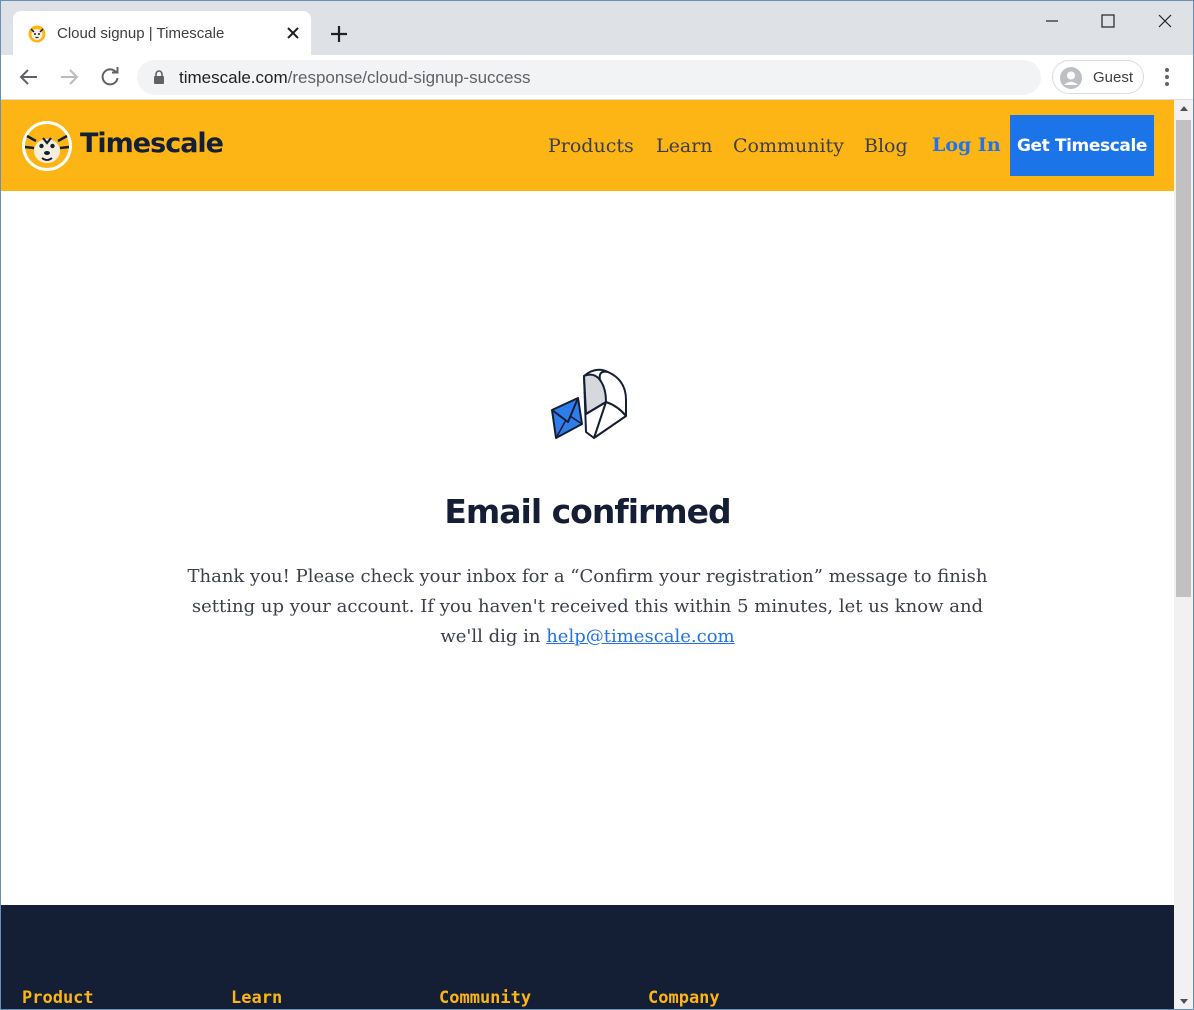 The height and width of the screenshot is (1010, 1194). What do you see at coordinates (69, 77) in the screenshot?
I see `forward-arrow-icon` at bounding box center [69, 77].